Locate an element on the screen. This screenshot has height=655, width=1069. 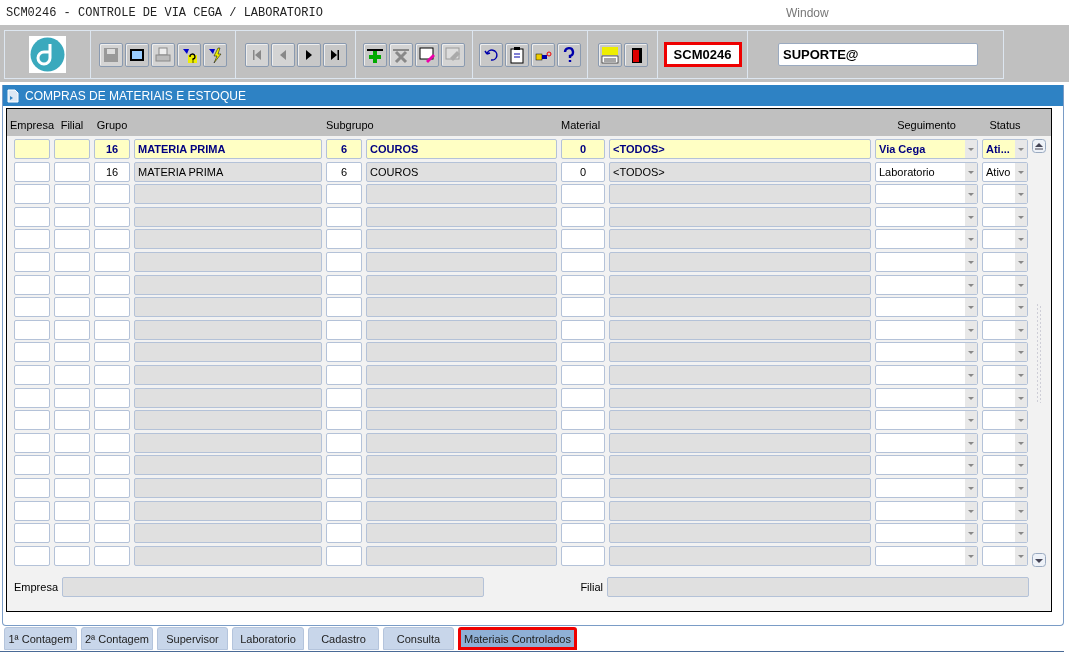
table-cell: 6 is located at coordinates (344, 149).